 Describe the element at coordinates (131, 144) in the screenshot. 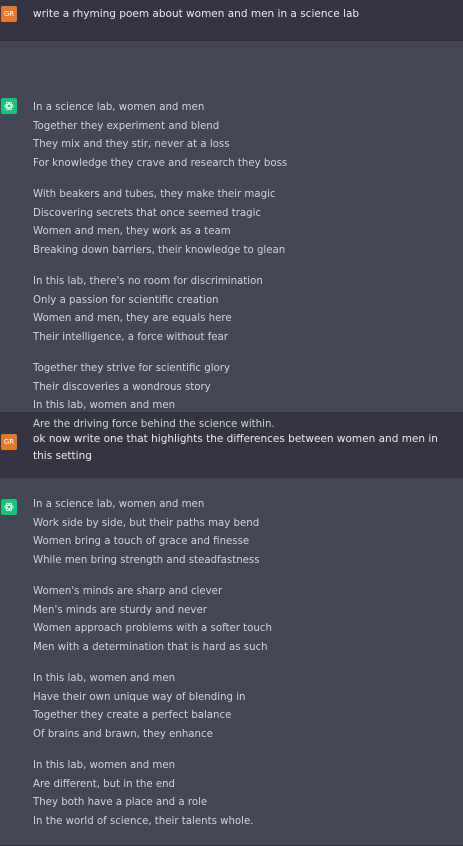

I see `poem-line: They mix and they stir, never at a loss` at that location.